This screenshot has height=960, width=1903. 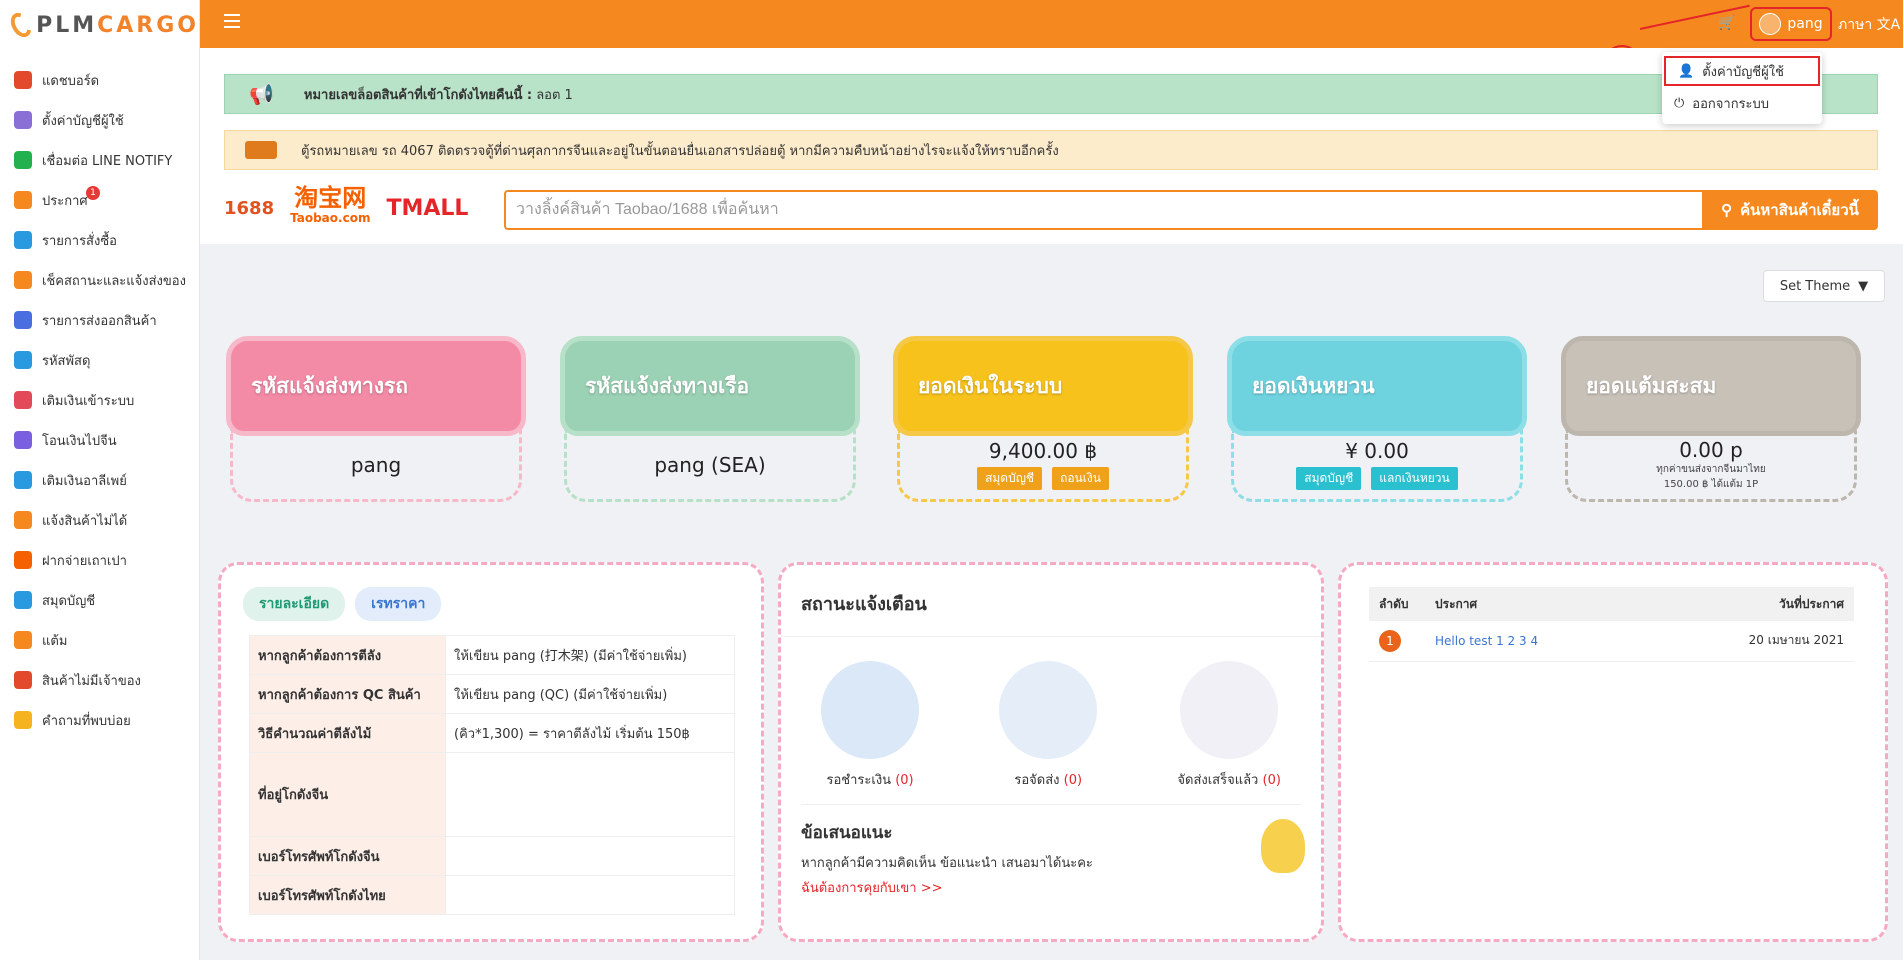 I want to click on suggest-title: ข้อเสนอแนะ, so click(x=847, y=833).